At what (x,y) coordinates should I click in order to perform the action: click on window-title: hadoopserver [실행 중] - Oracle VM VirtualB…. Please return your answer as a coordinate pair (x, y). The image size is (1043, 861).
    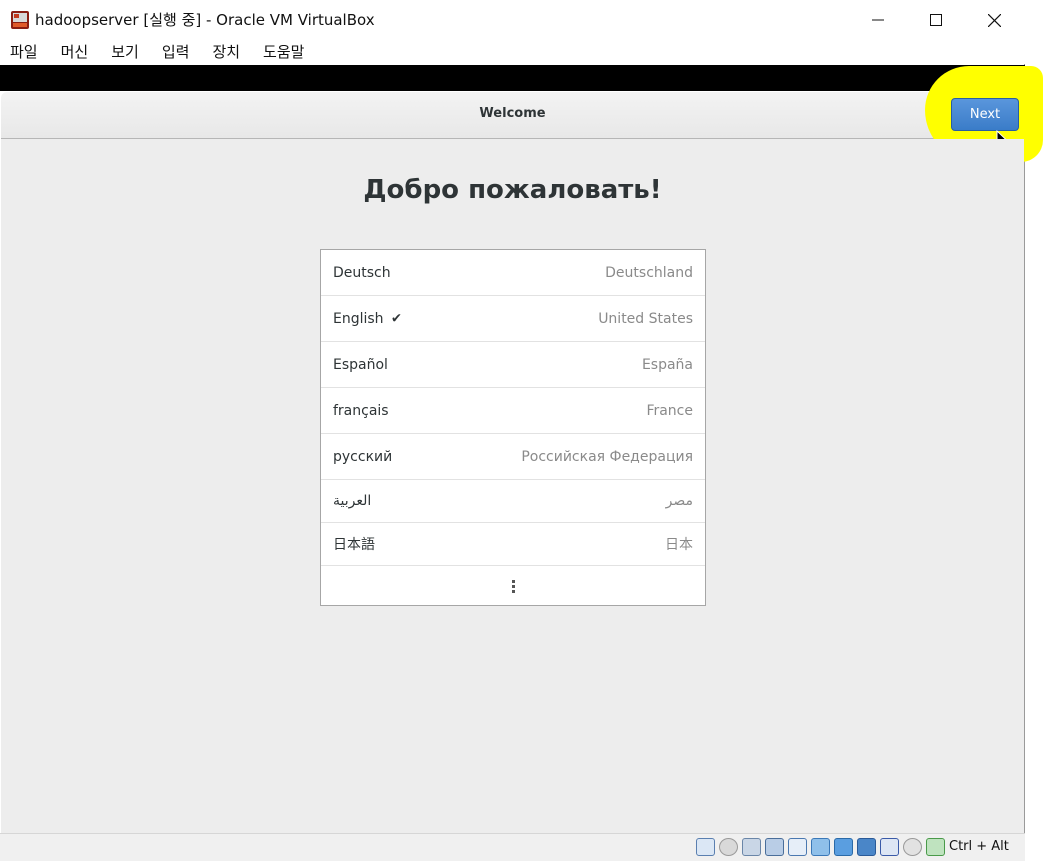
    Looking at the image, I should click on (205, 20).